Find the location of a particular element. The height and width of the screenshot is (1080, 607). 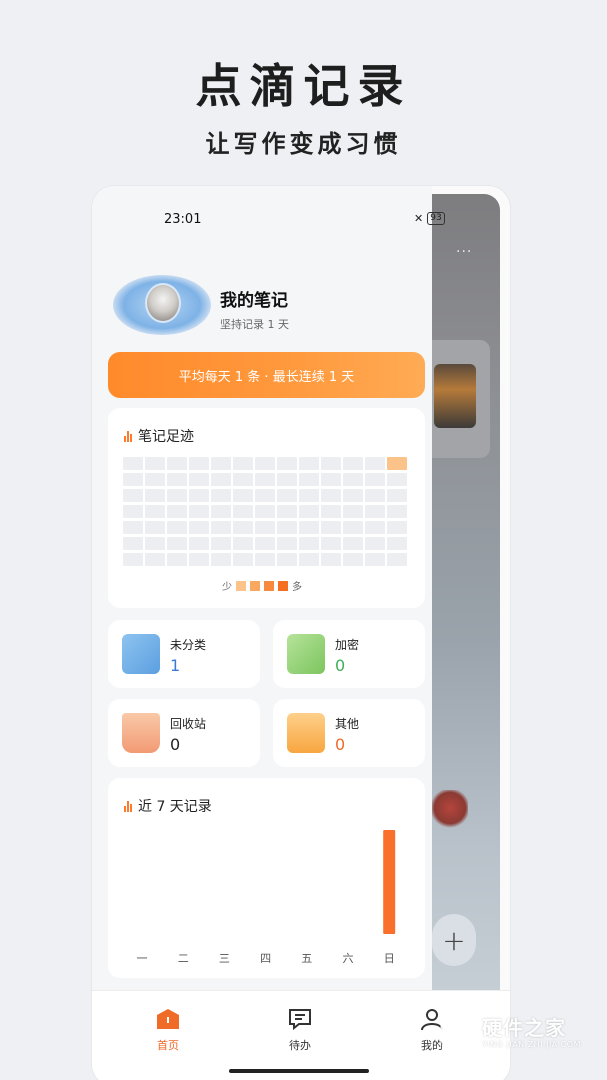

category-encrypted: 加密 0 is located at coordinates (349, 654).